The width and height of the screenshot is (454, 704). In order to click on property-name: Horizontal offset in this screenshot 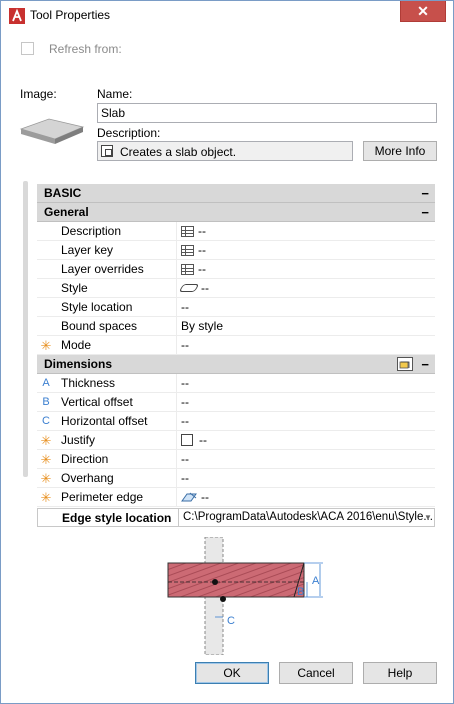, I will do `click(104, 421)`.